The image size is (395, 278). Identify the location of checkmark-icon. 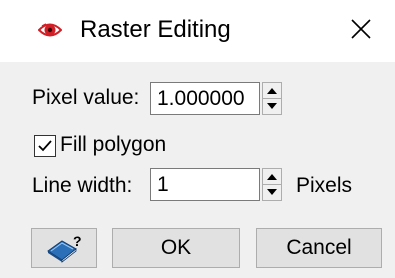
(45, 146).